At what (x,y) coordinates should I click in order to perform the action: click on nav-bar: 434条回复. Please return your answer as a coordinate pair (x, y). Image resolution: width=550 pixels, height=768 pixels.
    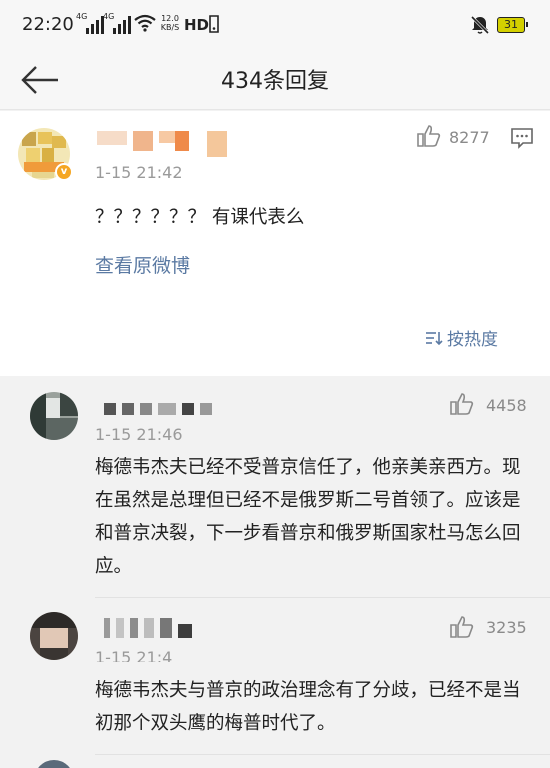
    Looking at the image, I should click on (275, 82).